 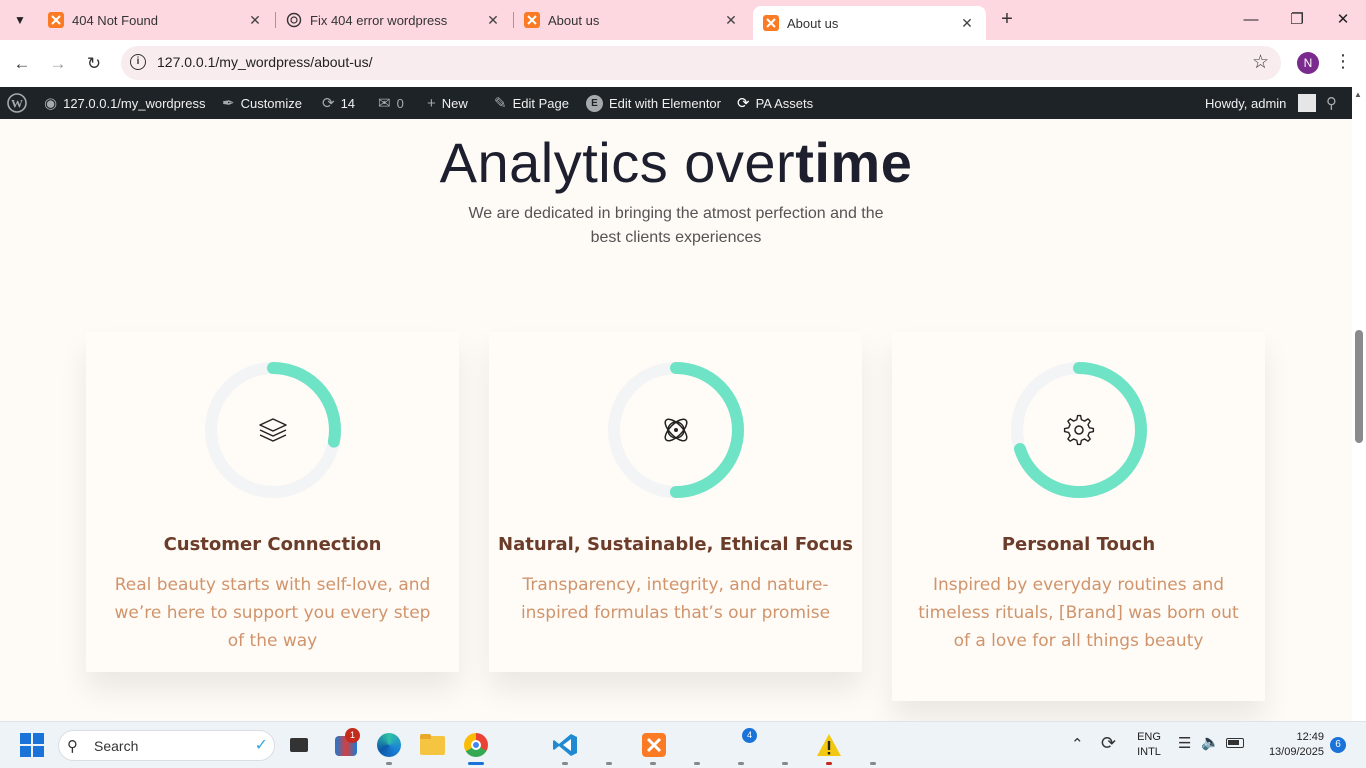 What do you see at coordinates (138, 62) in the screenshot?
I see `site-info-icon: i` at bounding box center [138, 62].